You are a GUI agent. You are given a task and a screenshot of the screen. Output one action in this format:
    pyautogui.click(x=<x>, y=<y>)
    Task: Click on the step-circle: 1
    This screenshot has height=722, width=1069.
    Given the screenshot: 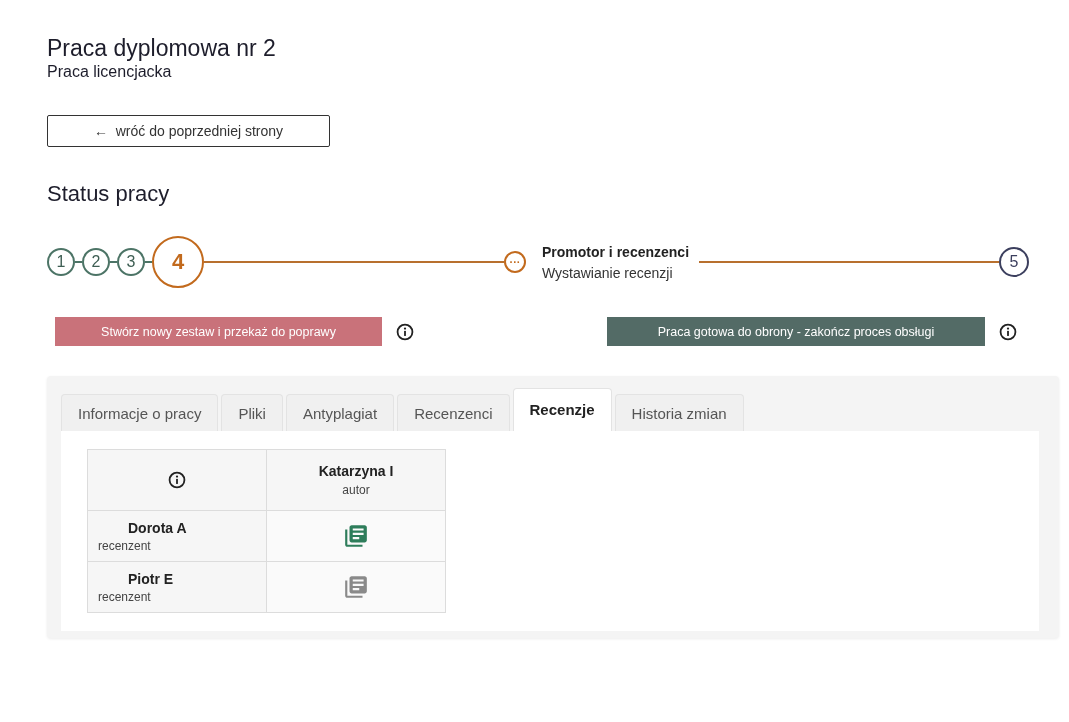 What is the action you would take?
    pyautogui.click(x=61, y=262)
    